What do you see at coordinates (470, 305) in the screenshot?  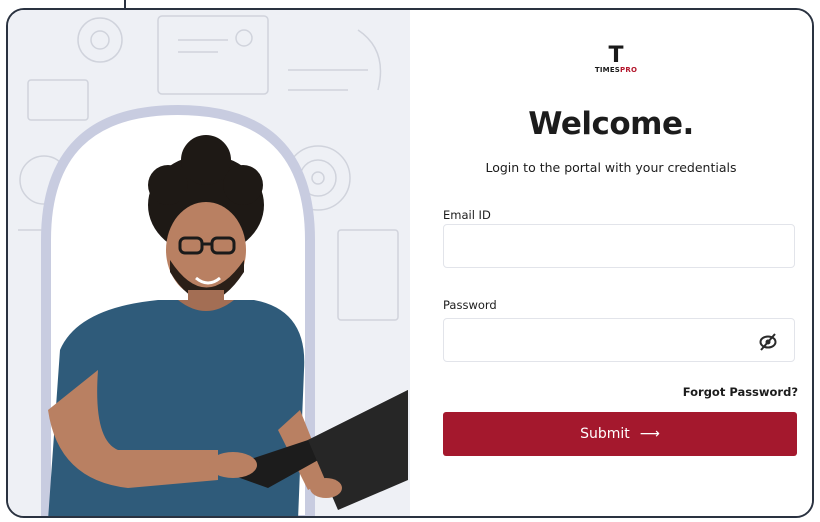 I see `password-label: Password` at bounding box center [470, 305].